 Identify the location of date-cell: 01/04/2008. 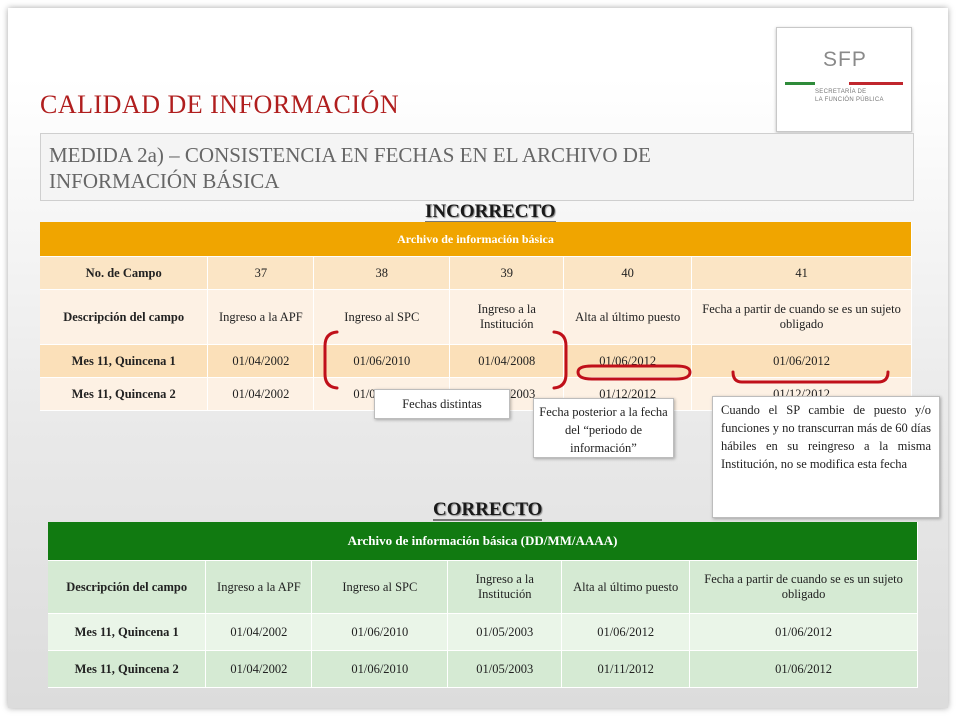
(507, 361).